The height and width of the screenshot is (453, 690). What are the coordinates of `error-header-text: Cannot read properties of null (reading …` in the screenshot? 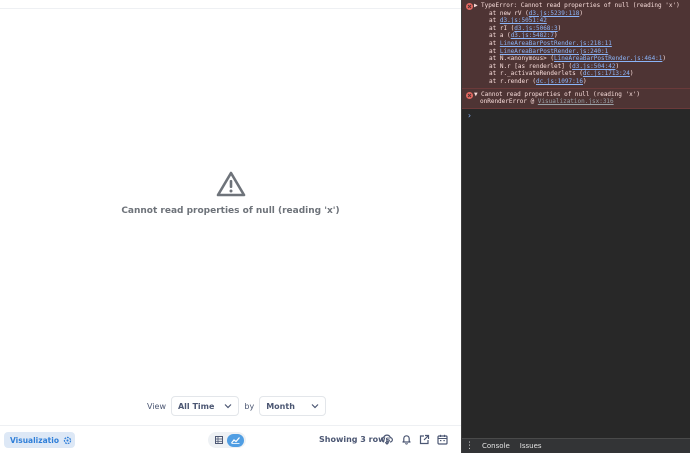 It's located at (560, 94).